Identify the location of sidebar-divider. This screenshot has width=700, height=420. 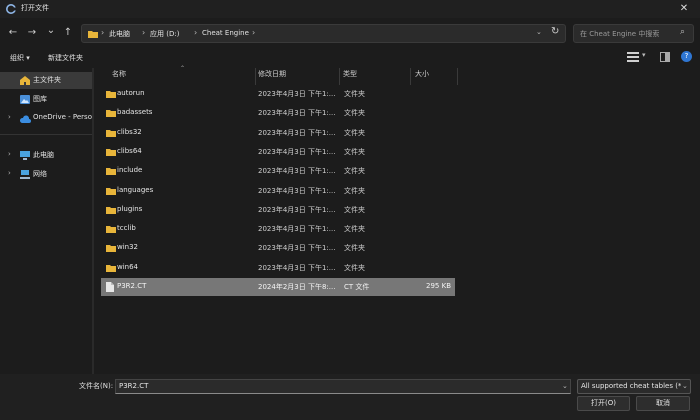
(47, 134).